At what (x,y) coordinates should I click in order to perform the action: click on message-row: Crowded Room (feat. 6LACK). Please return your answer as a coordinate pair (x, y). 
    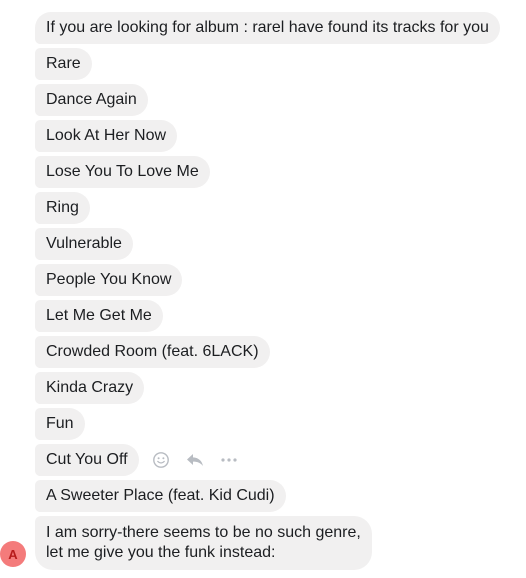
    Looking at the image, I should click on (275, 352).